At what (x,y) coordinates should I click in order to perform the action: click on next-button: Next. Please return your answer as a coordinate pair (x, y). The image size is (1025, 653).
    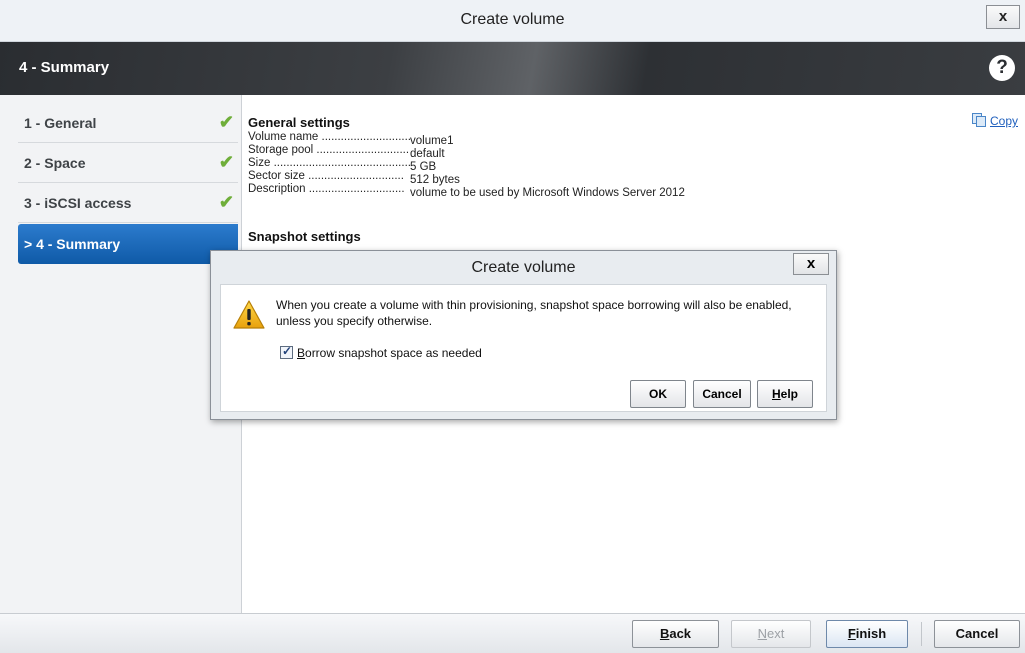
    Looking at the image, I should click on (771, 634).